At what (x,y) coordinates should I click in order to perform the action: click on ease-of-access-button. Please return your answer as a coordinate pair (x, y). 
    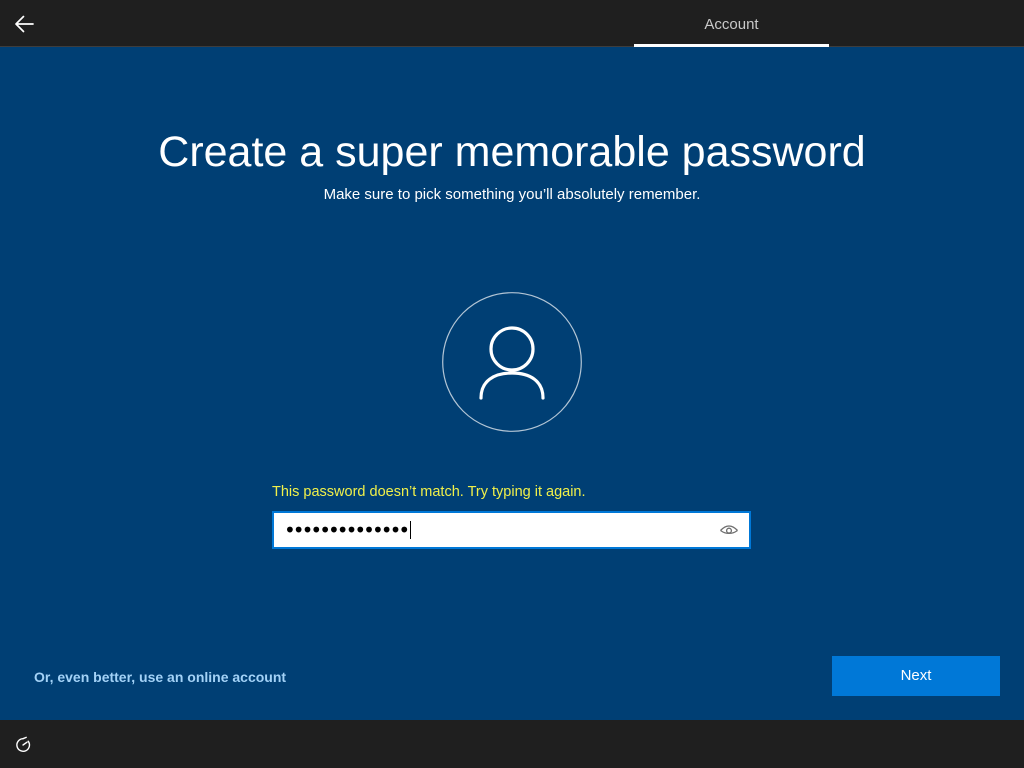
    Looking at the image, I should click on (23, 745).